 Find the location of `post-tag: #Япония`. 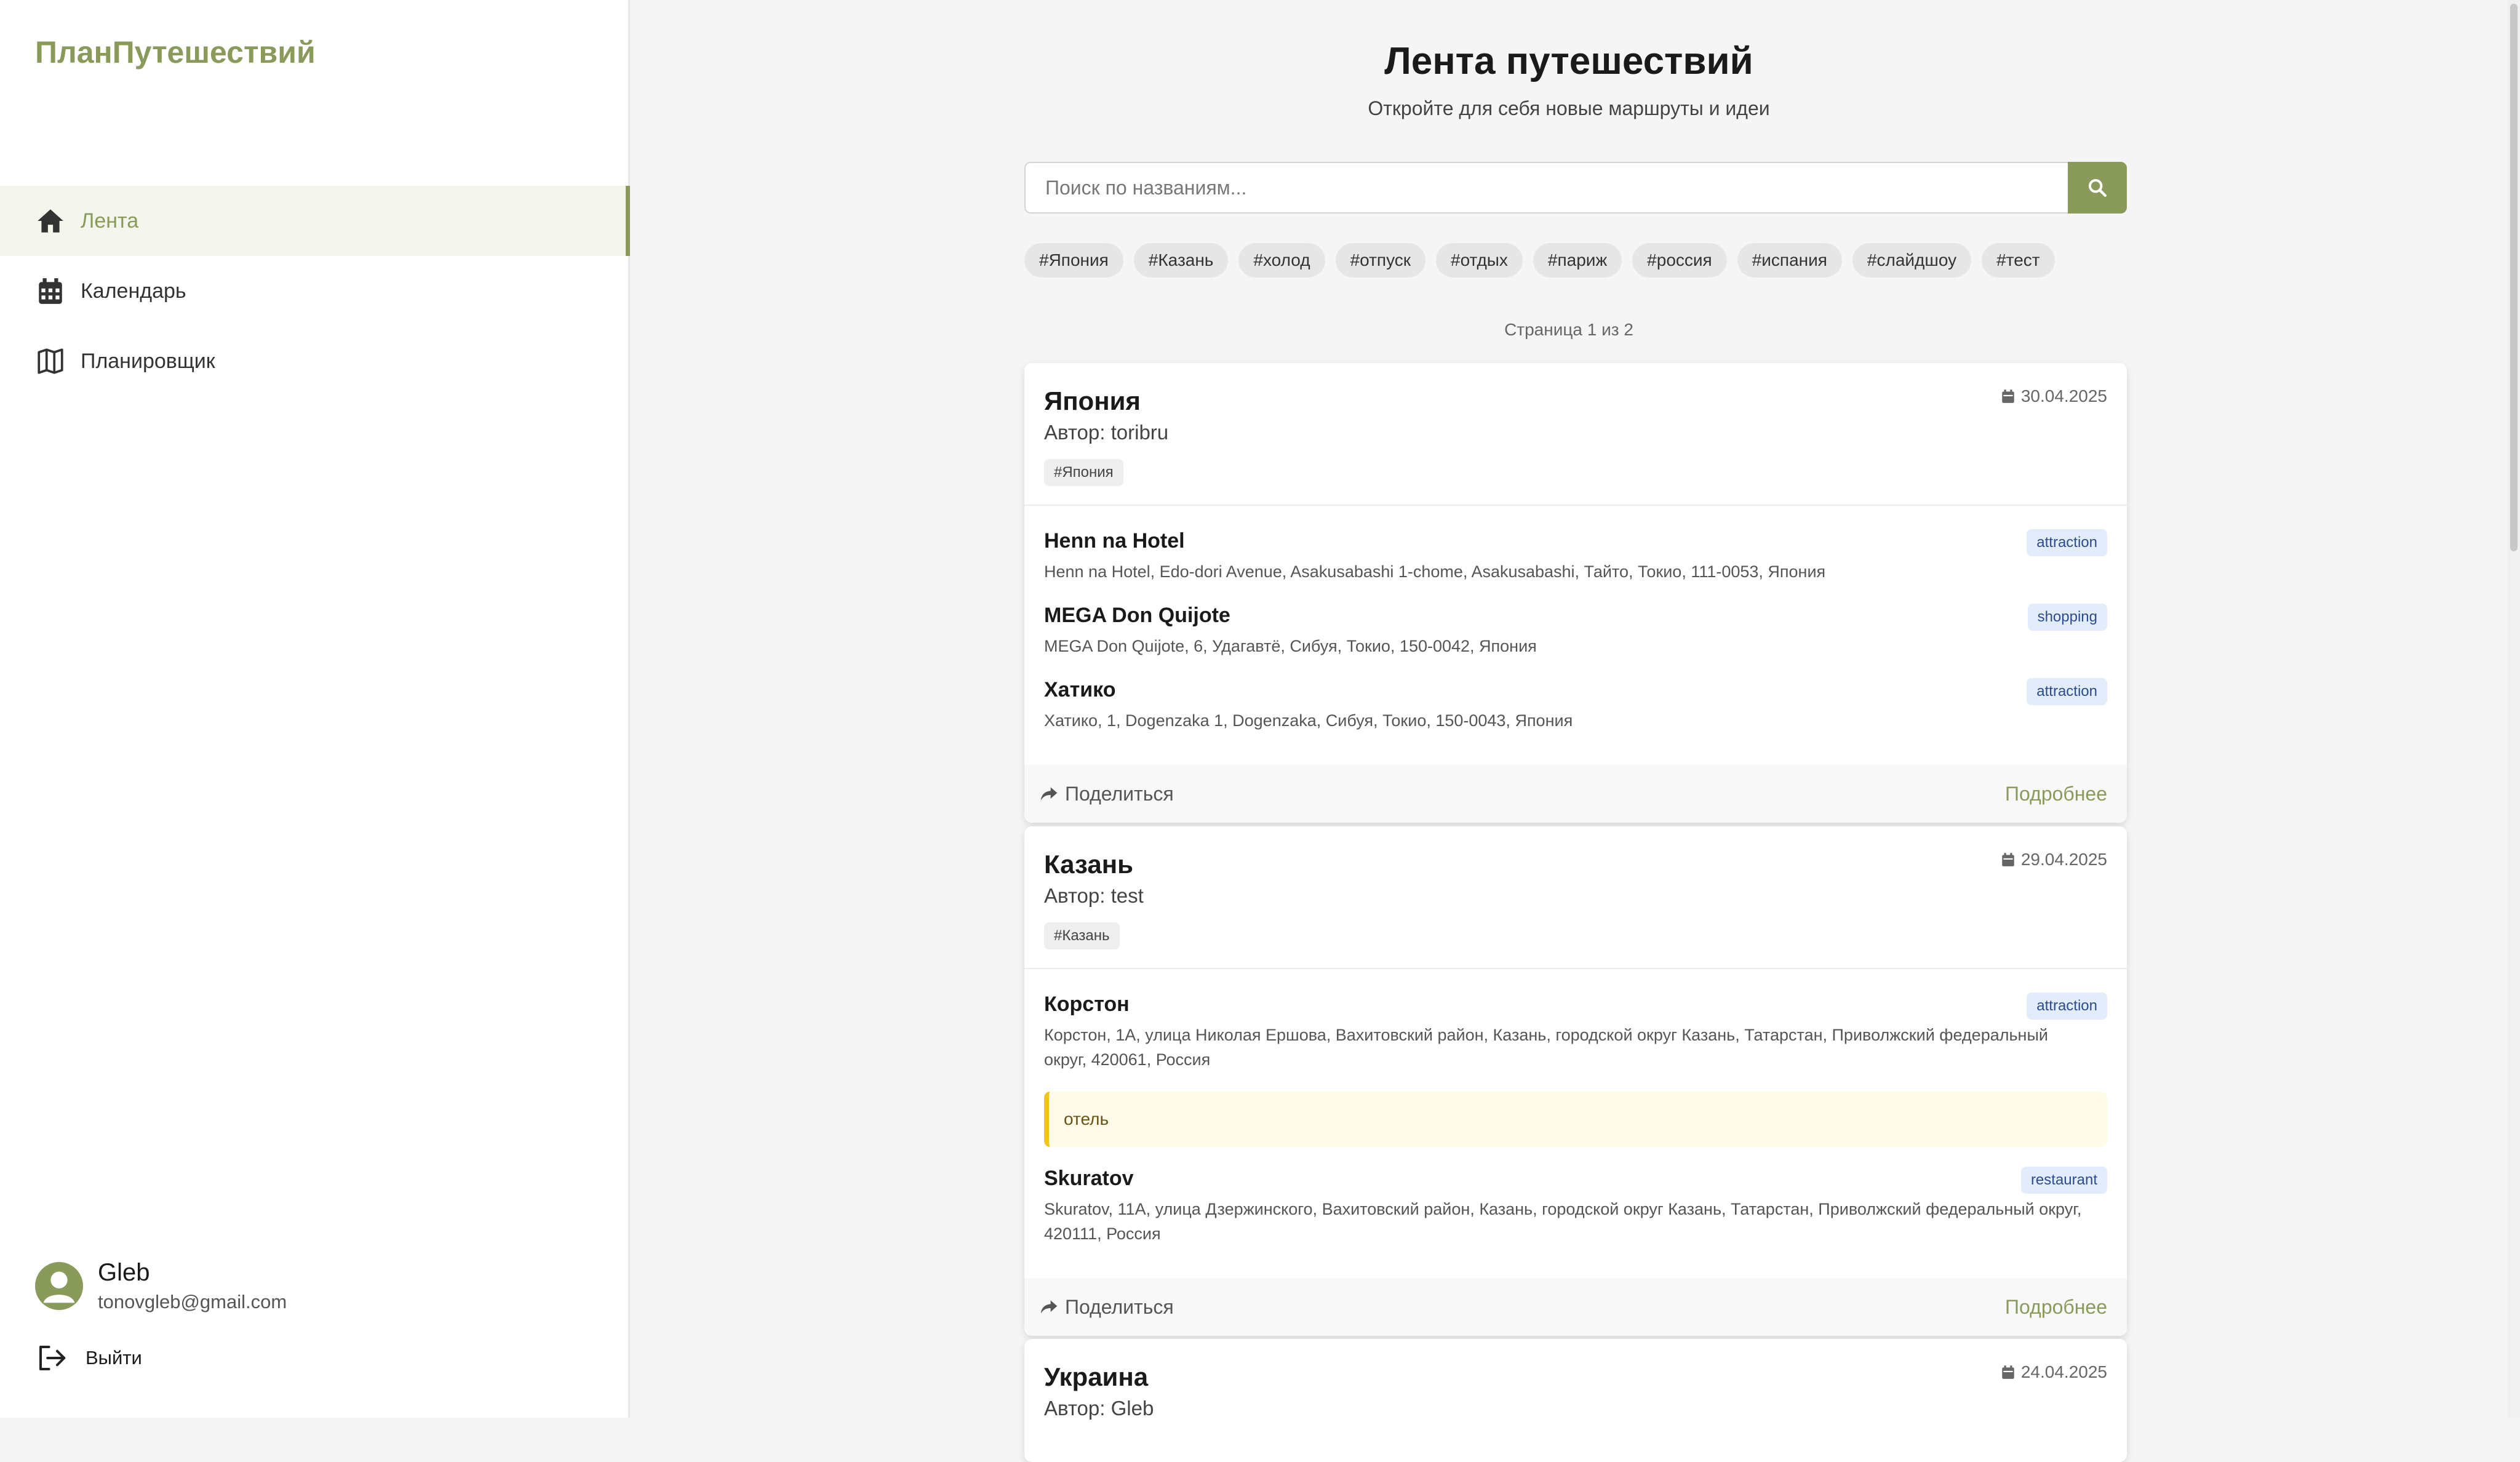

post-tag: #Япония is located at coordinates (1083, 472).